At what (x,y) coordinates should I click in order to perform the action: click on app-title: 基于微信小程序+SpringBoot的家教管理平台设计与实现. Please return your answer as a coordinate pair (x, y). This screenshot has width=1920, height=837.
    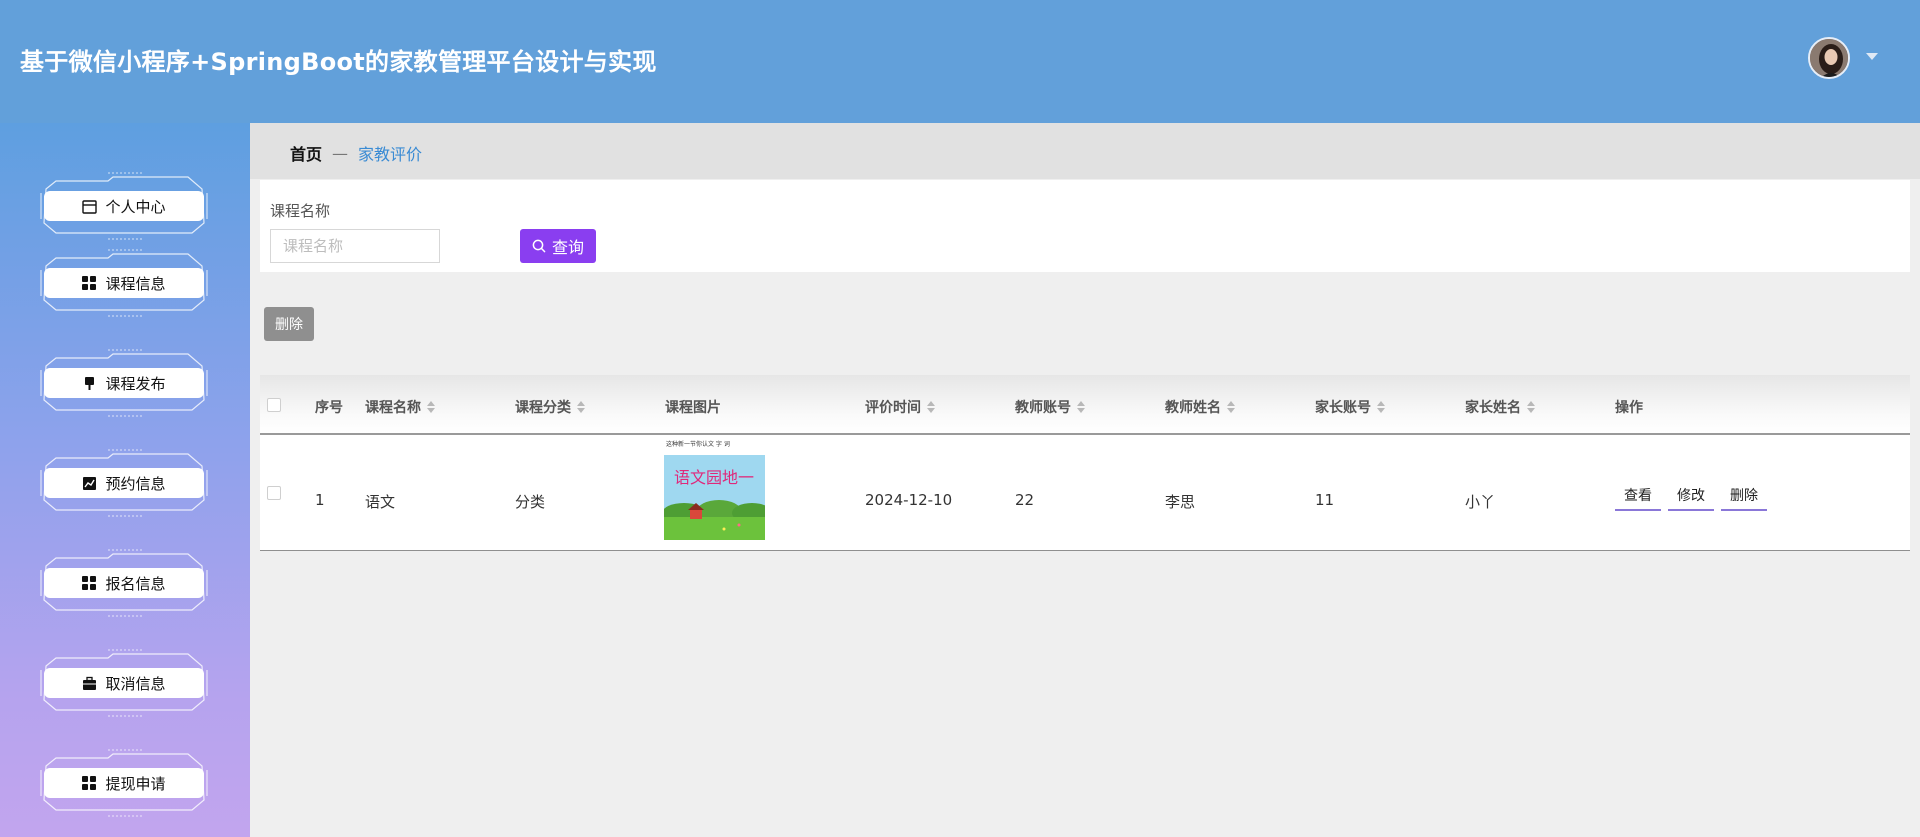
    Looking at the image, I should click on (338, 62).